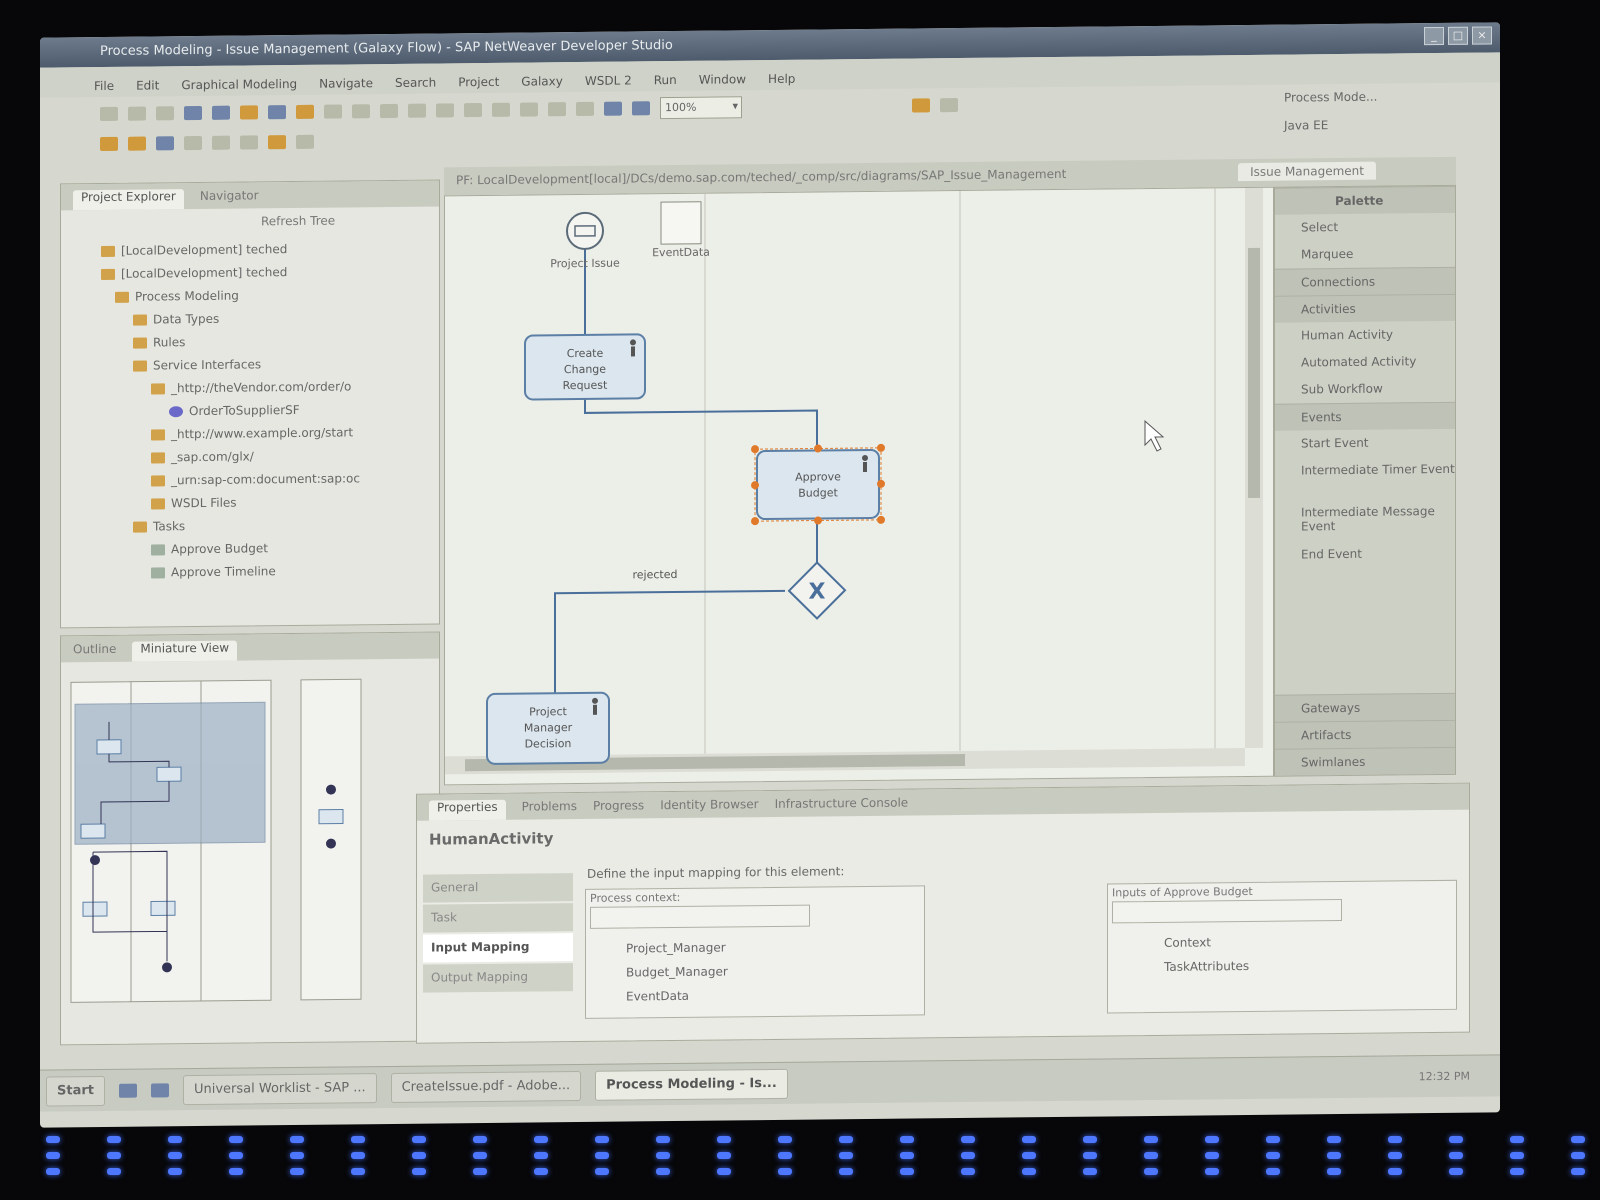  Describe the element at coordinates (613, 108) in the screenshot. I see `zoom-in-icon` at that location.